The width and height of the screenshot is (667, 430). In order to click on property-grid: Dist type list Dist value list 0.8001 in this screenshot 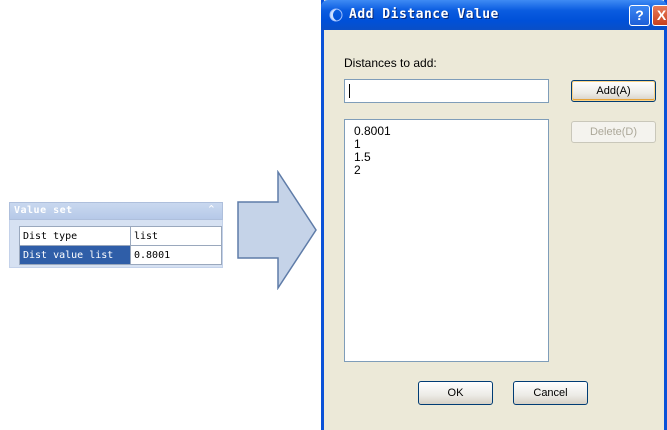, I will do `click(120, 245)`.